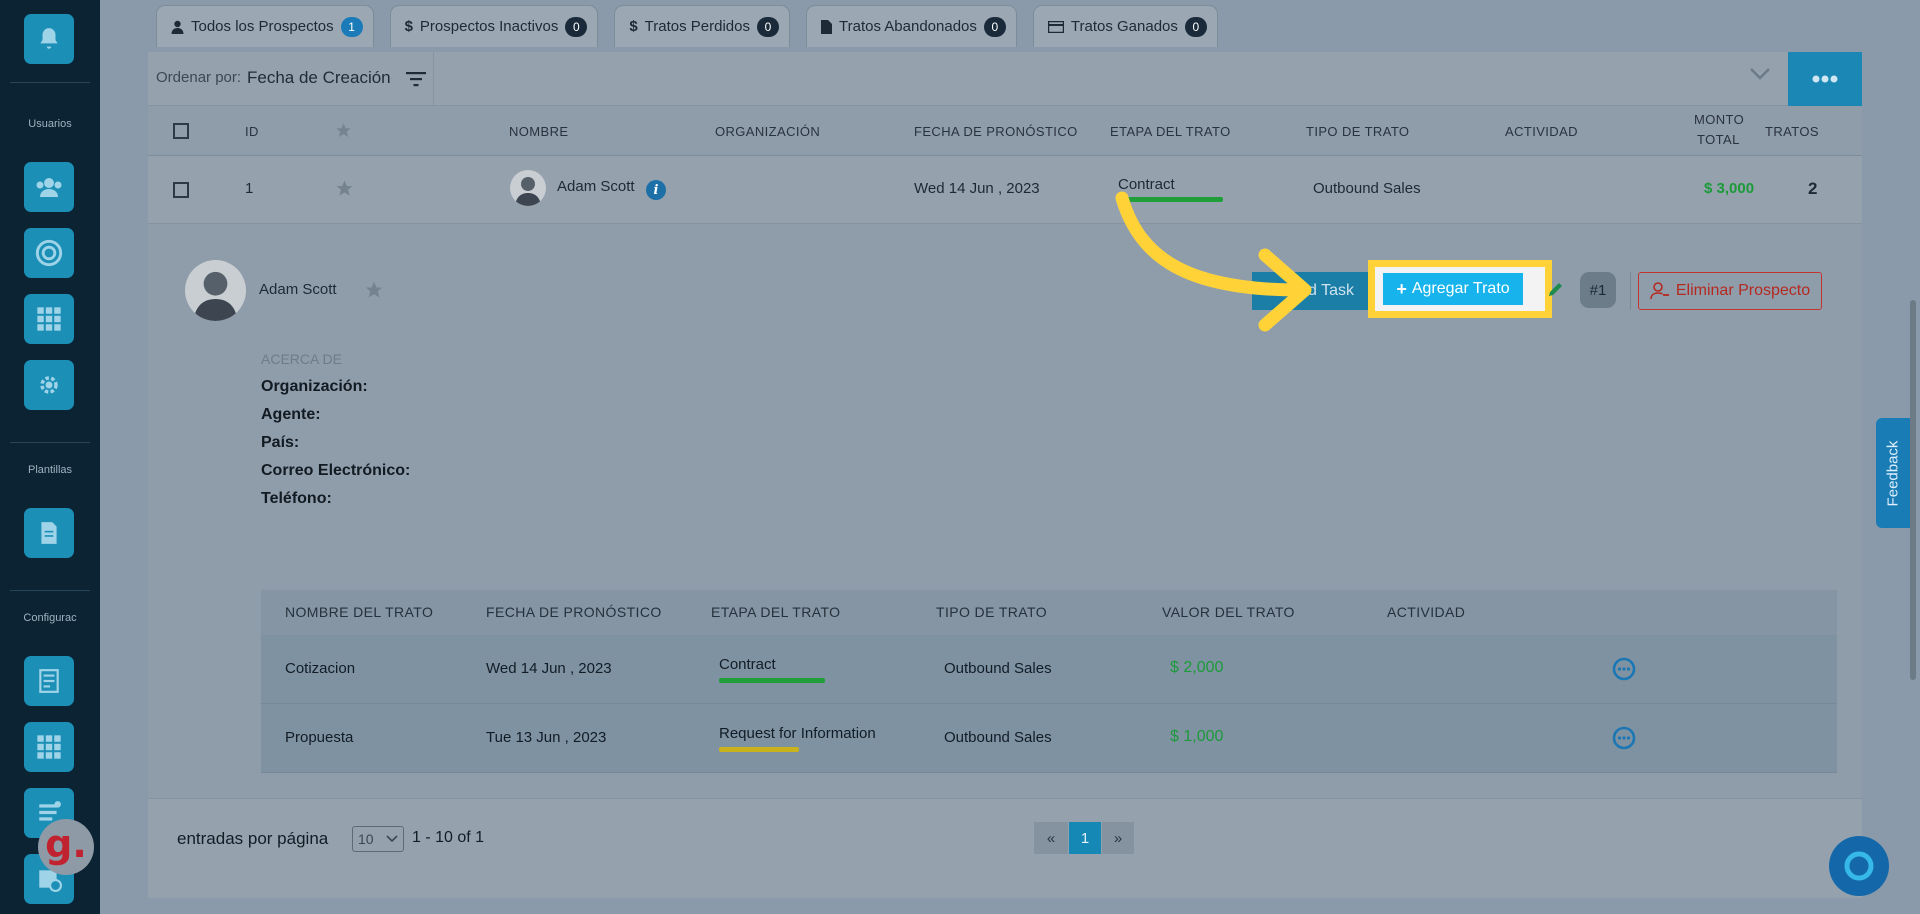 This screenshot has width=1920, height=914. Describe the element at coordinates (433, 79) in the screenshot. I see `sort-divider` at that location.